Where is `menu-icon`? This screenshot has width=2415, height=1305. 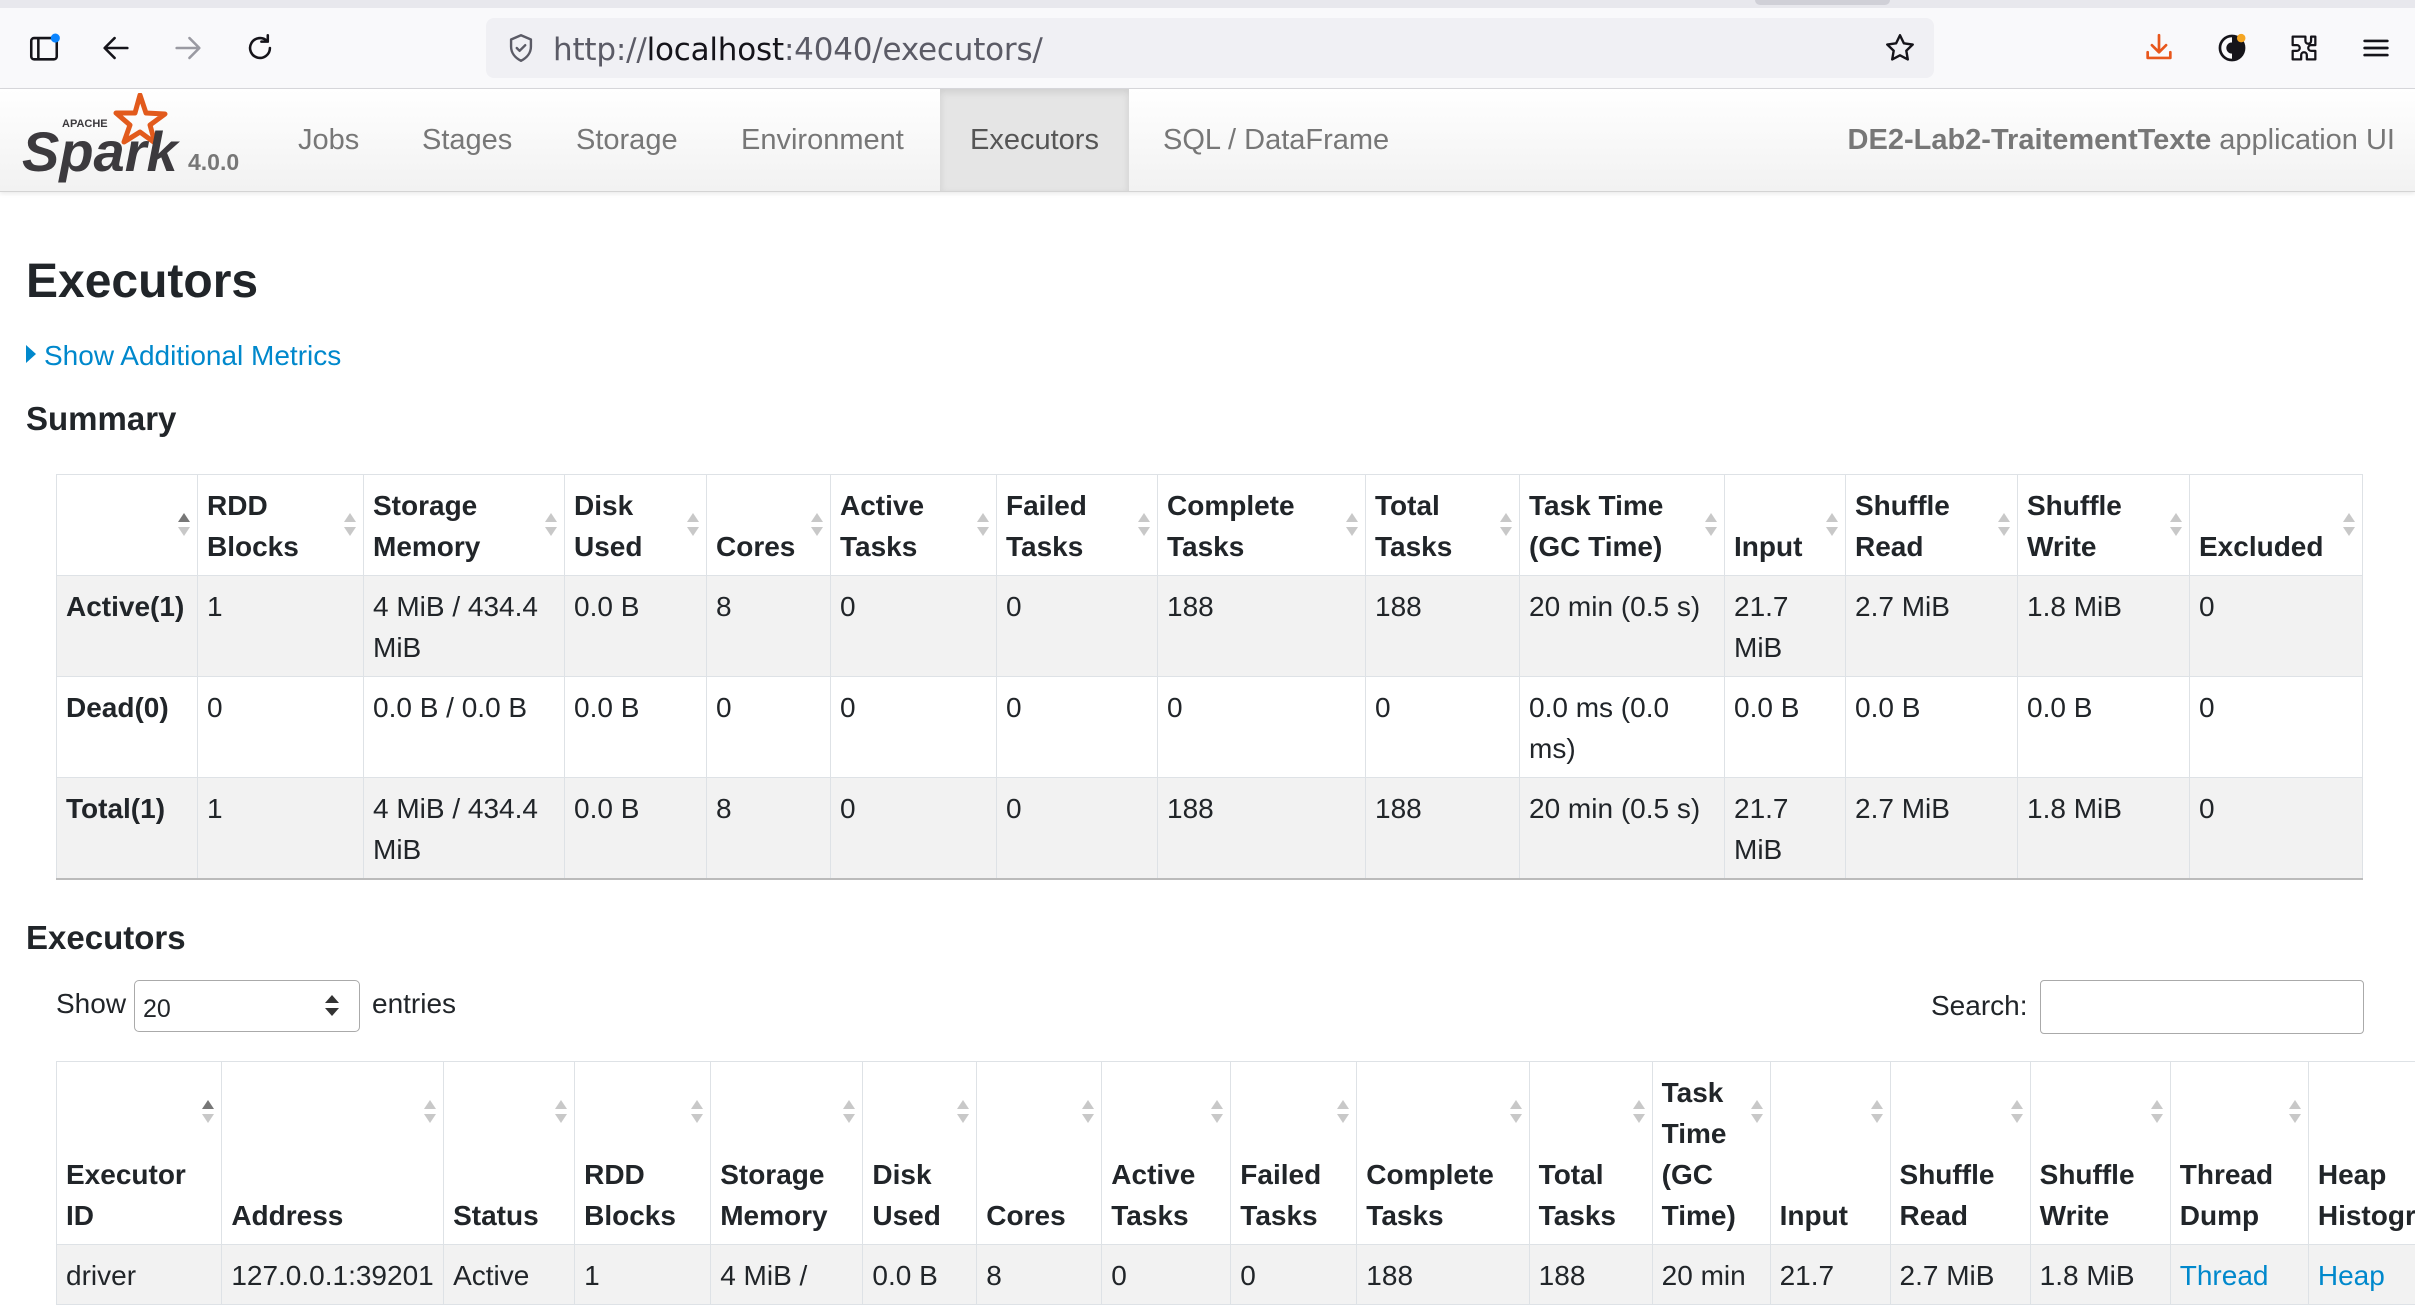 menu-icon is located at coordinates (2376, 48).